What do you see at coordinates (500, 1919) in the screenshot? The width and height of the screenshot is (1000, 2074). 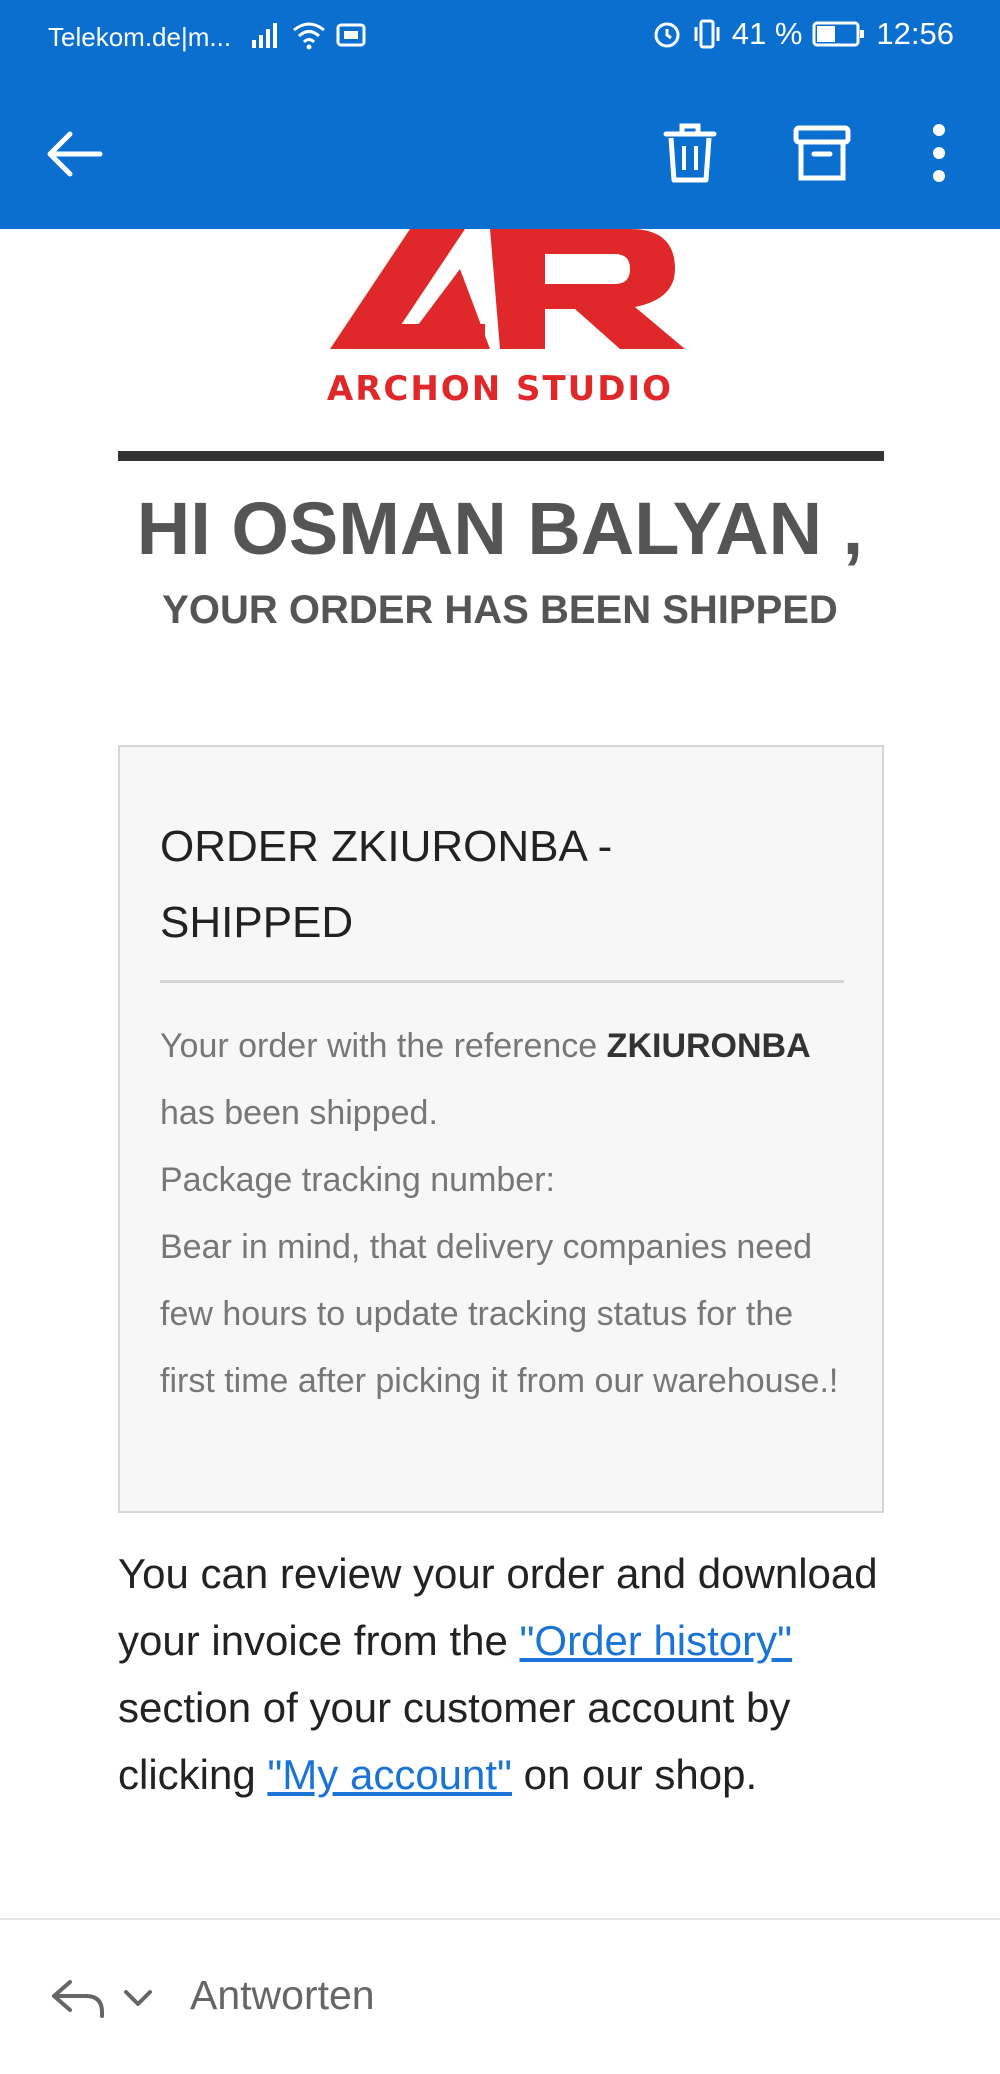 I see `bottom-divider` at bounding box center [500, 1919].